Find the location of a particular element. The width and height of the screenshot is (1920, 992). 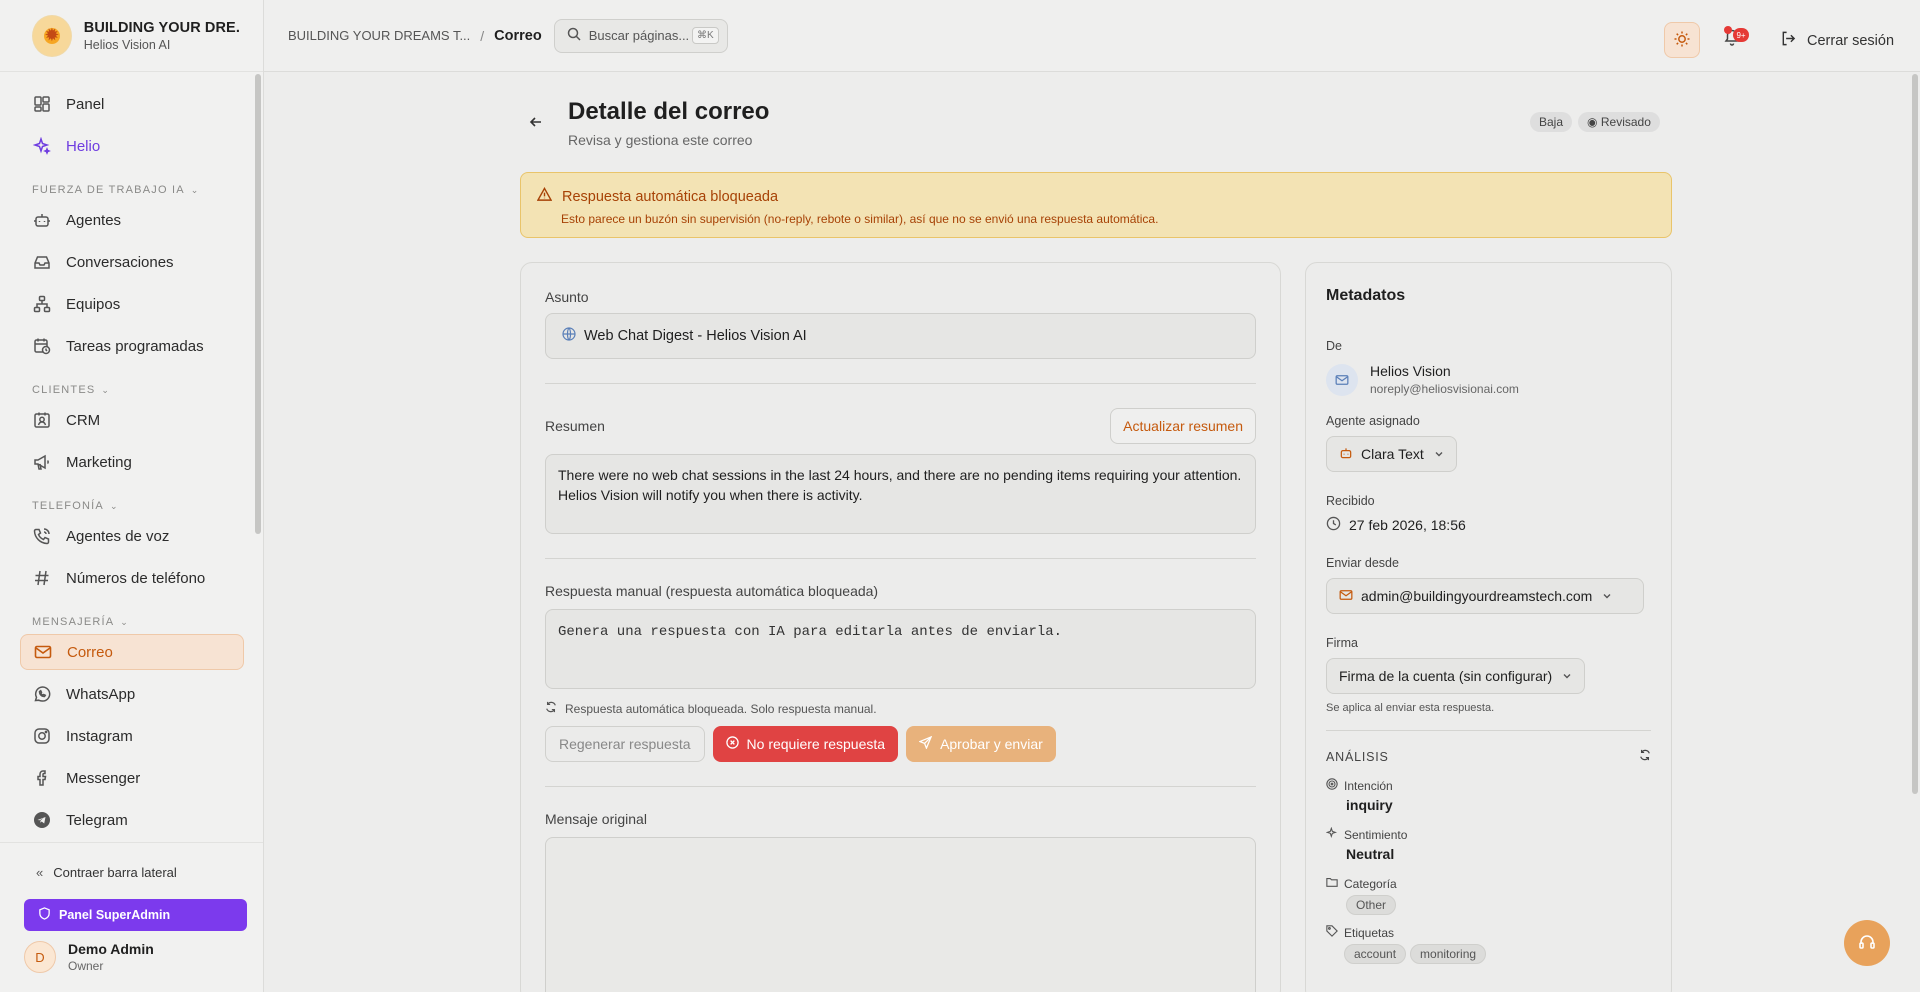

section-label: CLIENTES is located at coordinates (64, 390).